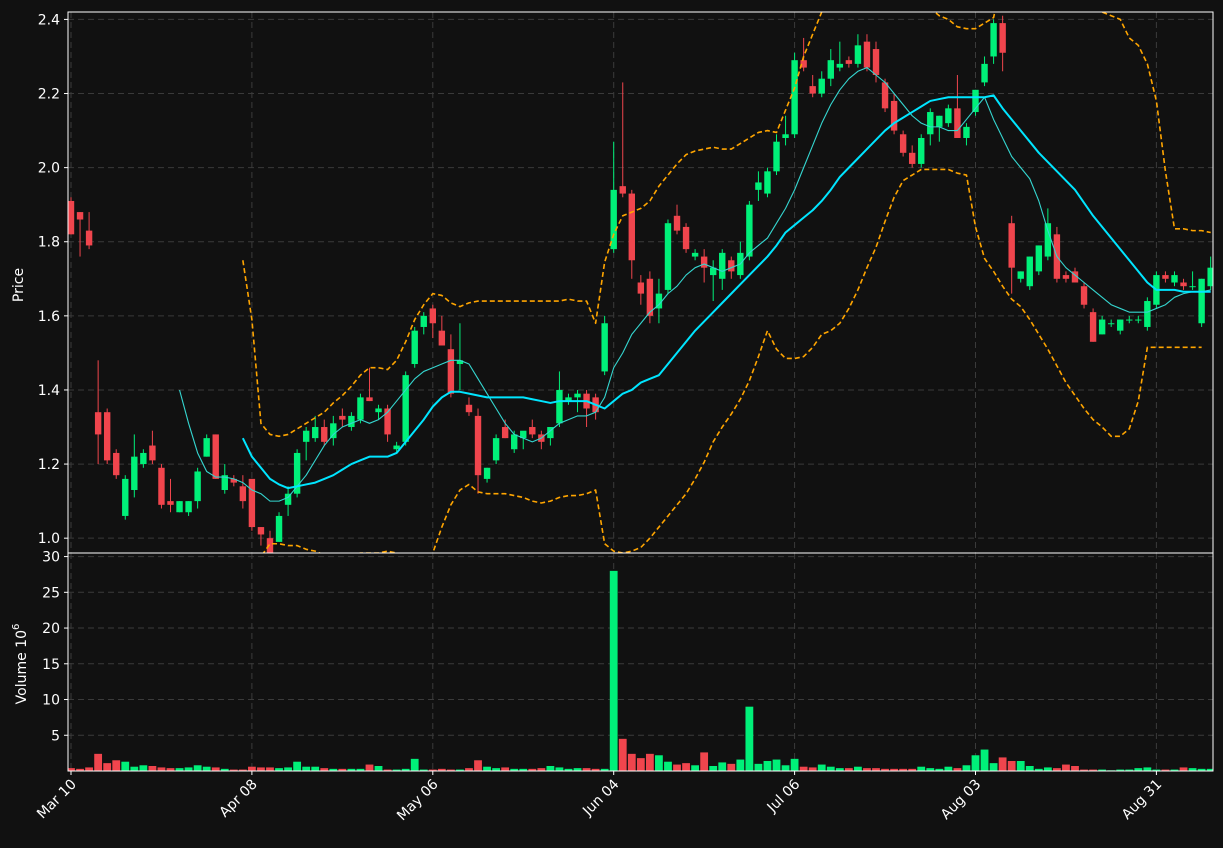  I want to click on price-tick-label: 2.0, so click(49, 169).